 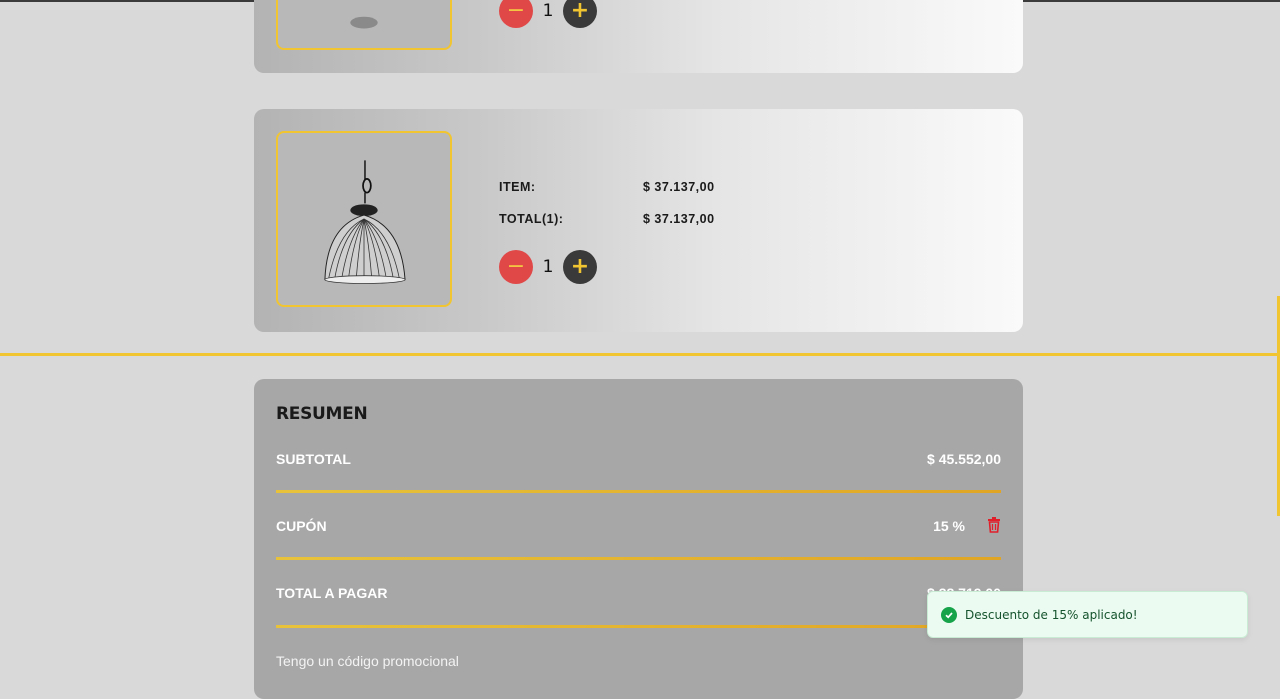 I want to click on item-price-label: ITEM:, so click(x=517, y=187).